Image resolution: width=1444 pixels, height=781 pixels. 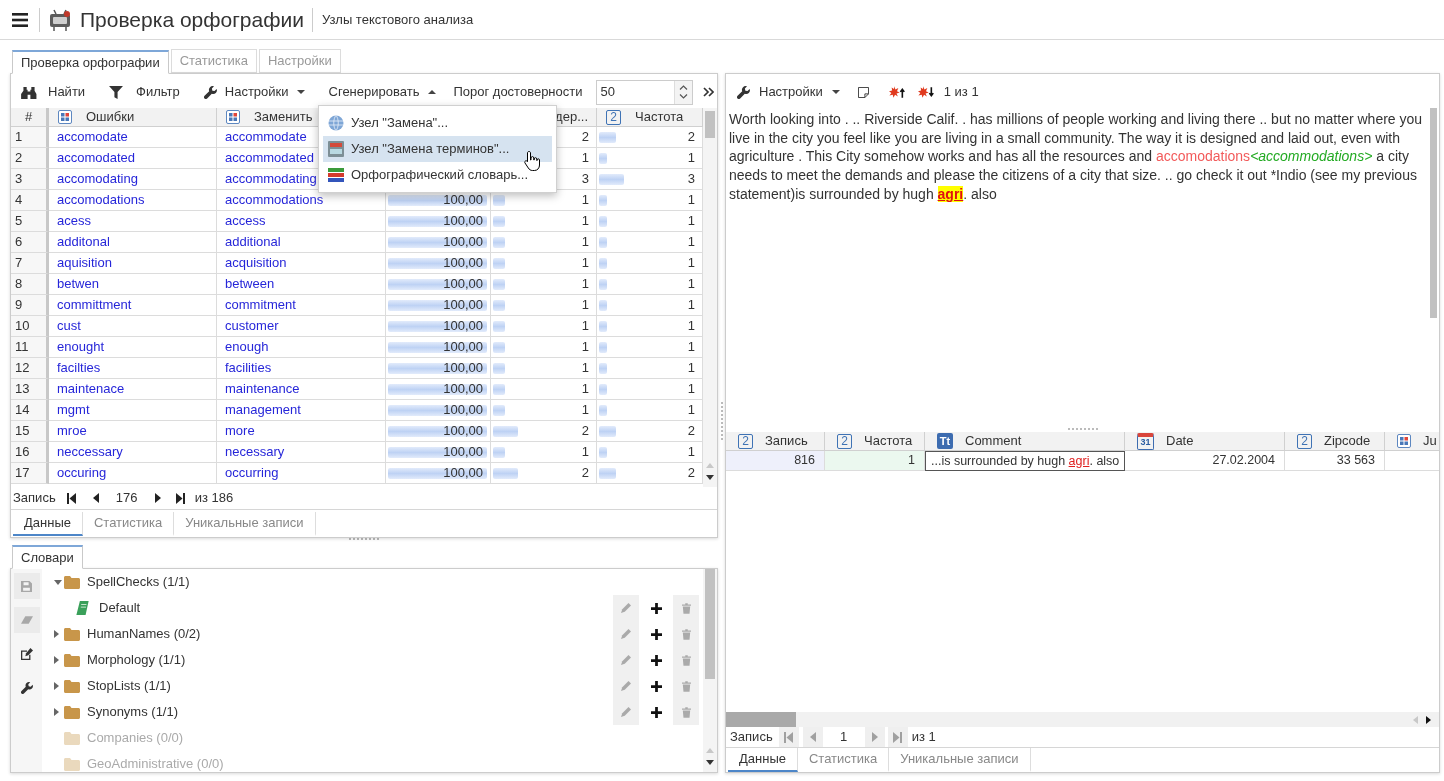 What do you see at coordinates (30, 137) in the screenshot?
I see `row-number: 1` at bounding box center [30, 137].